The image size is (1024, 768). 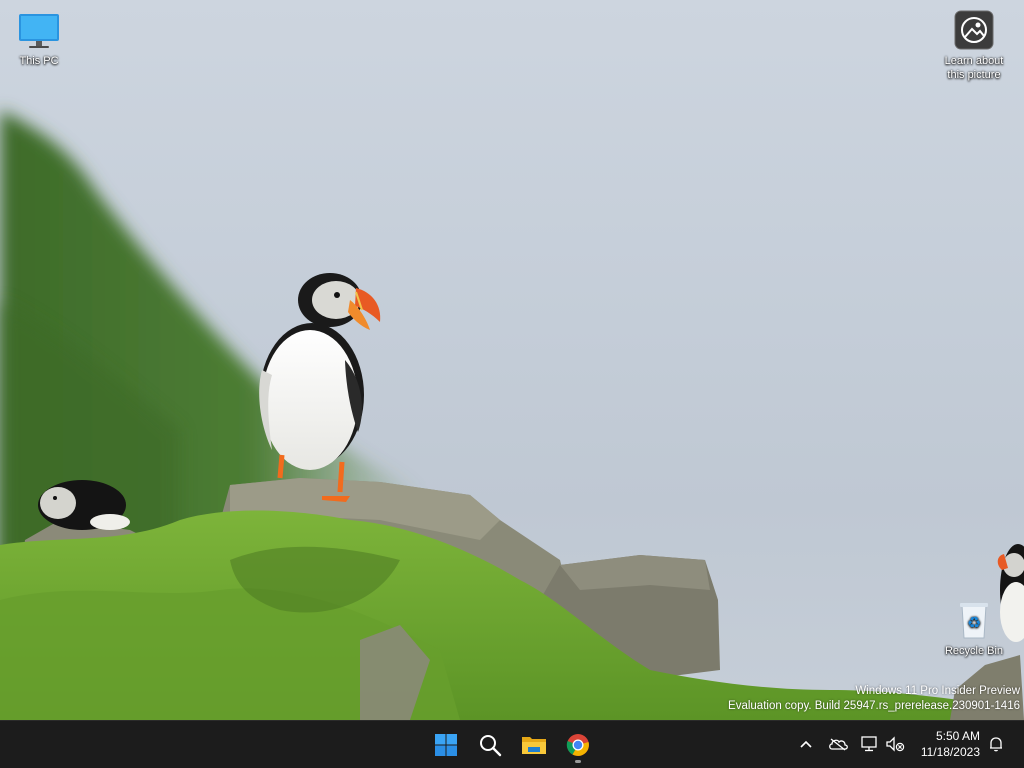 I want to click on search-icon, so click(x=491, y=746).